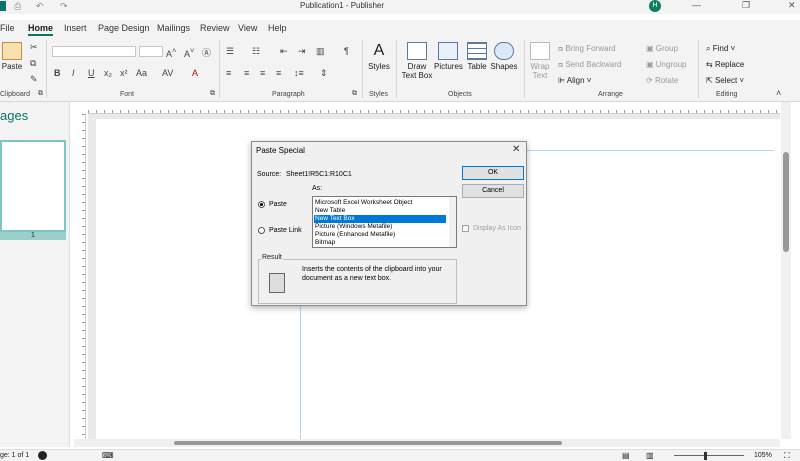  Describe the element at coordinates (324, 73) in the screenshot. I see `paragraph-spacing-icon: ⇕` at that location.